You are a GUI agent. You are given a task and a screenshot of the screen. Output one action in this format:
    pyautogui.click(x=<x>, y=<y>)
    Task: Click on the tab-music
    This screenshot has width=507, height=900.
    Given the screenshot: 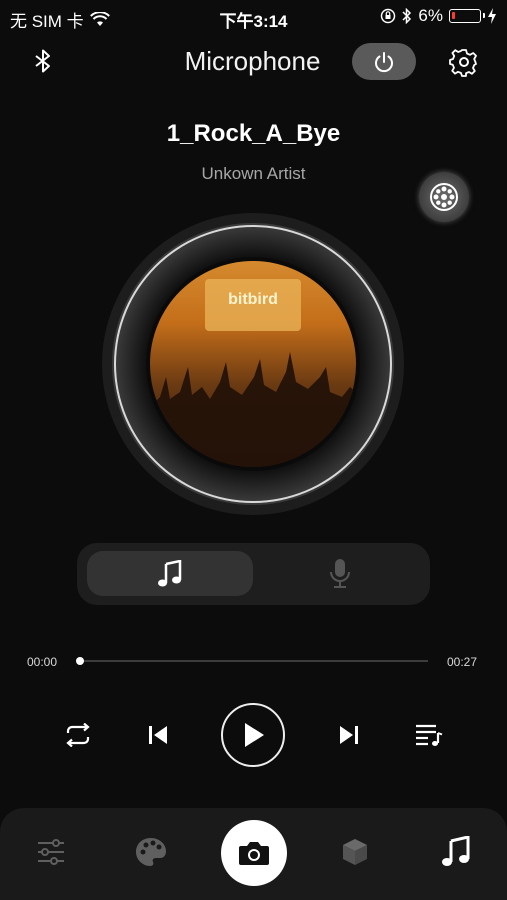 What is the action you would take?
    pyautogui.click(x=456, y=852)
    